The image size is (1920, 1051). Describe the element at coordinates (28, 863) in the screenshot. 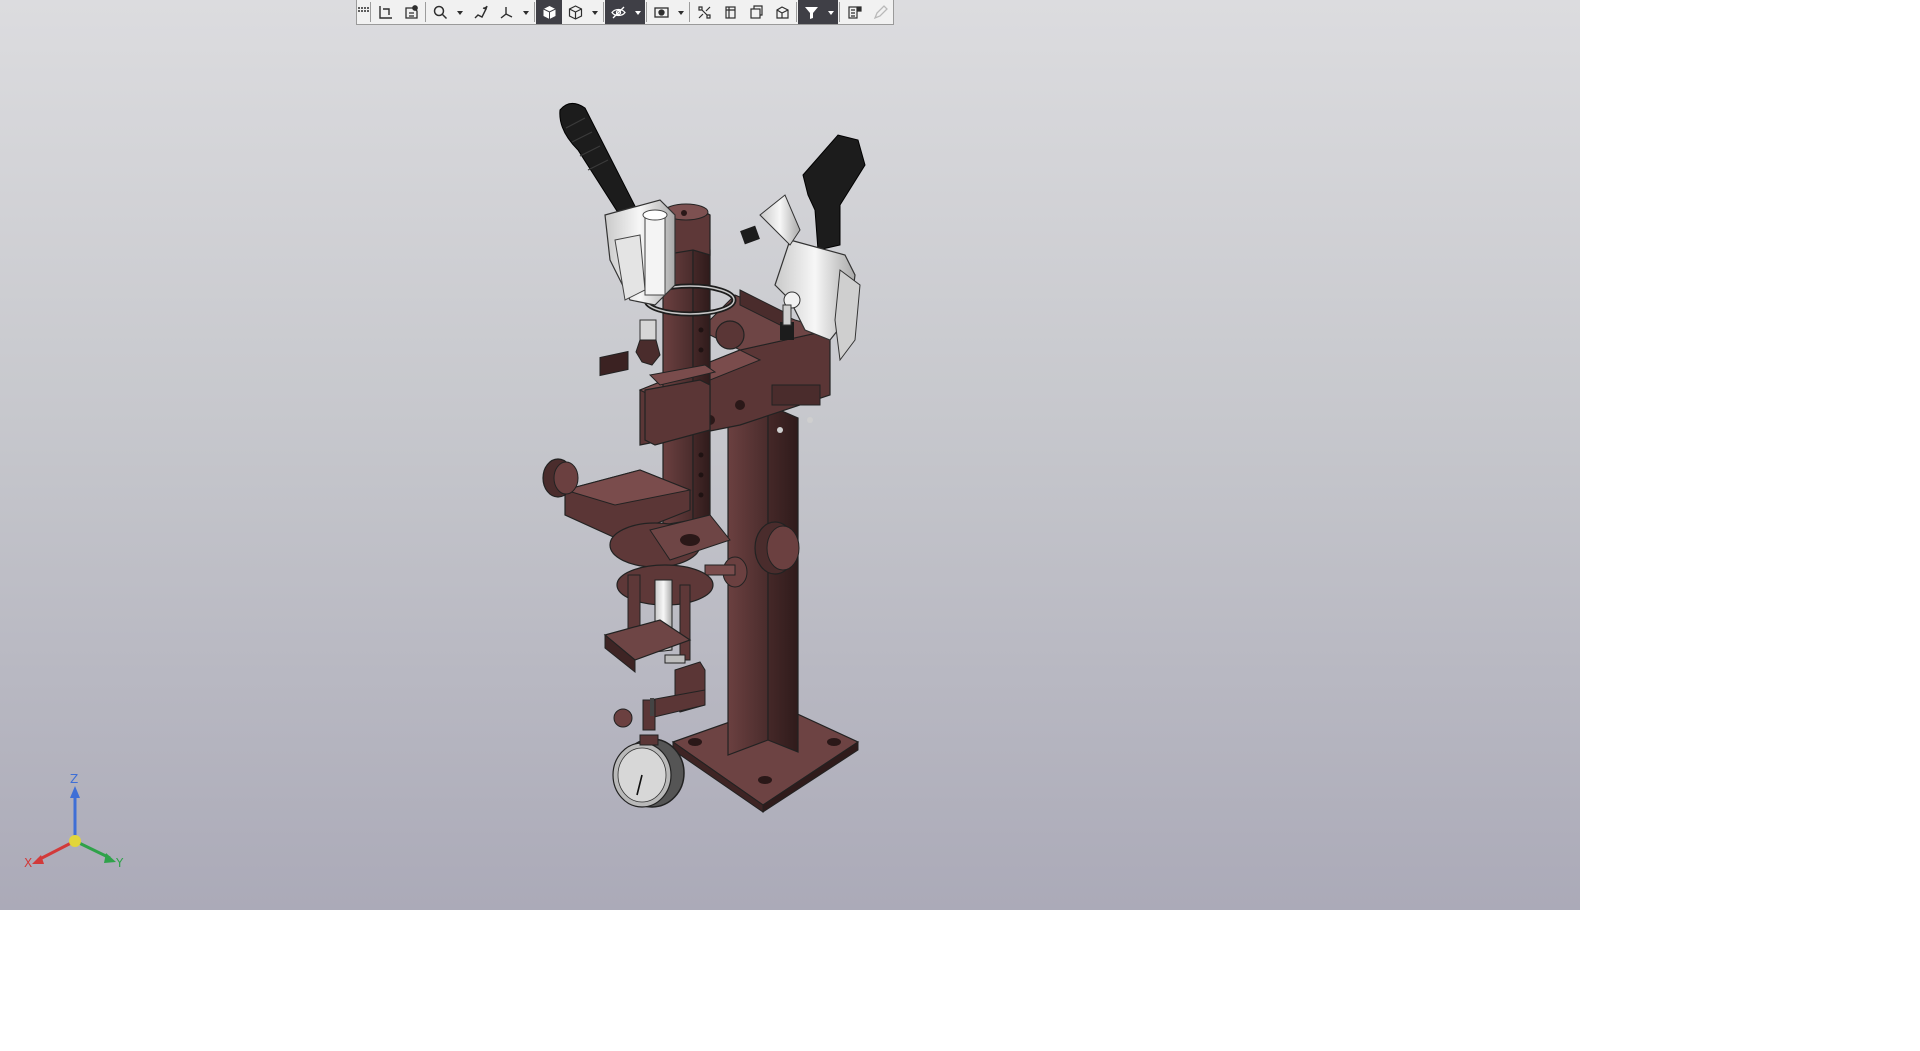

I see `axis-label-x: X` at that location.